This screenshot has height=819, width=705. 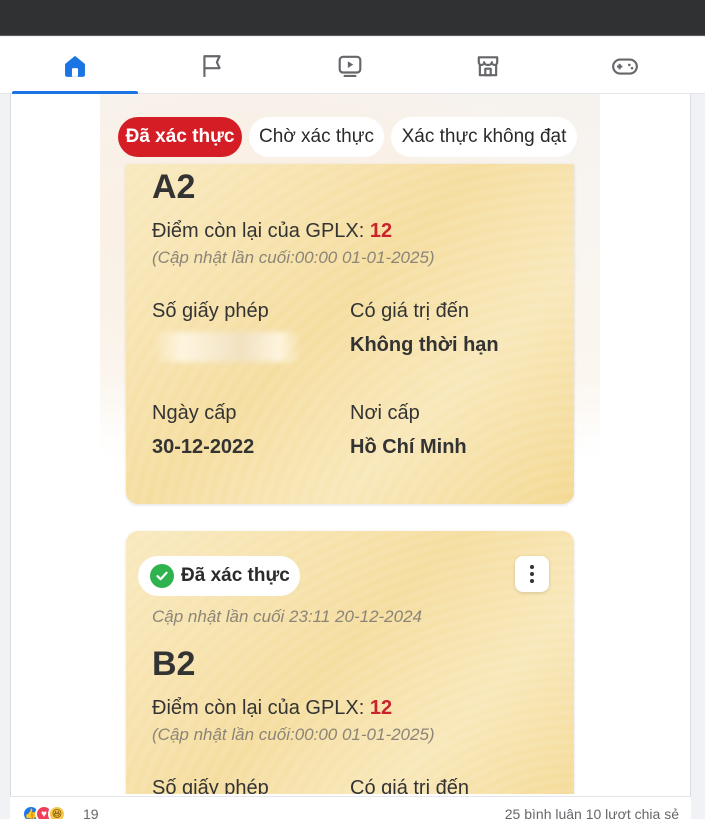 I want to click on license-class: B2, so click(x=174, y=664).